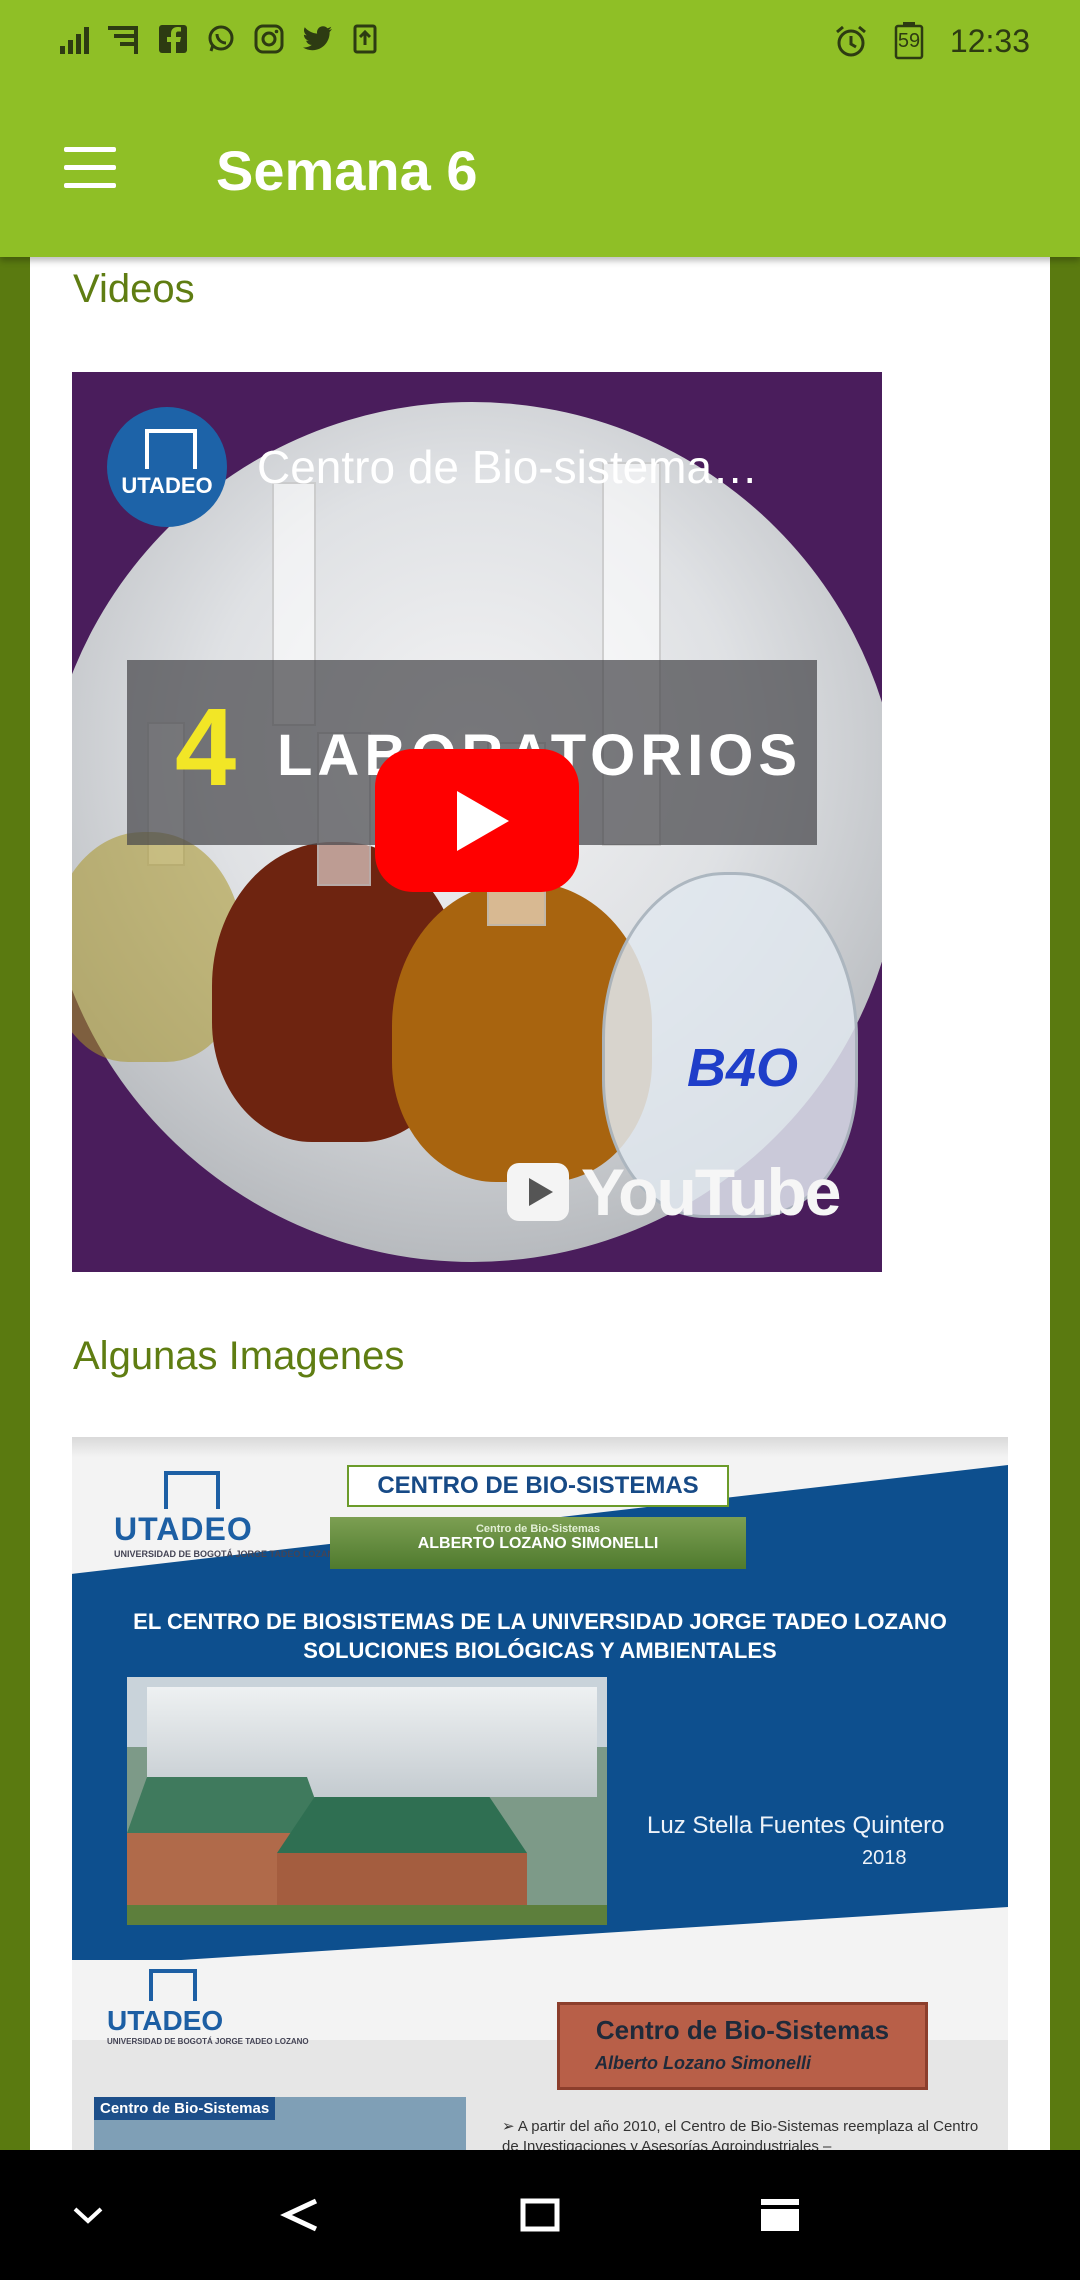 The image size is (1080, 2280). Describe the element at coordinates (77, 39) in the screenshot. I see `signal-icon` at that location.